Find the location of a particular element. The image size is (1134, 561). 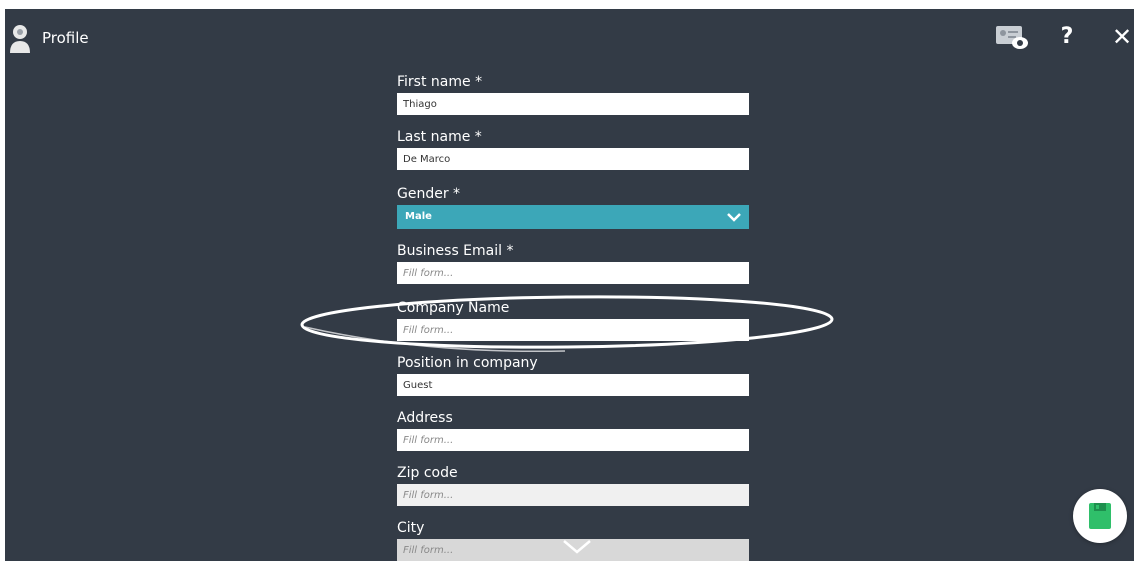

id-card-button is located at coordinates (1012, 38).